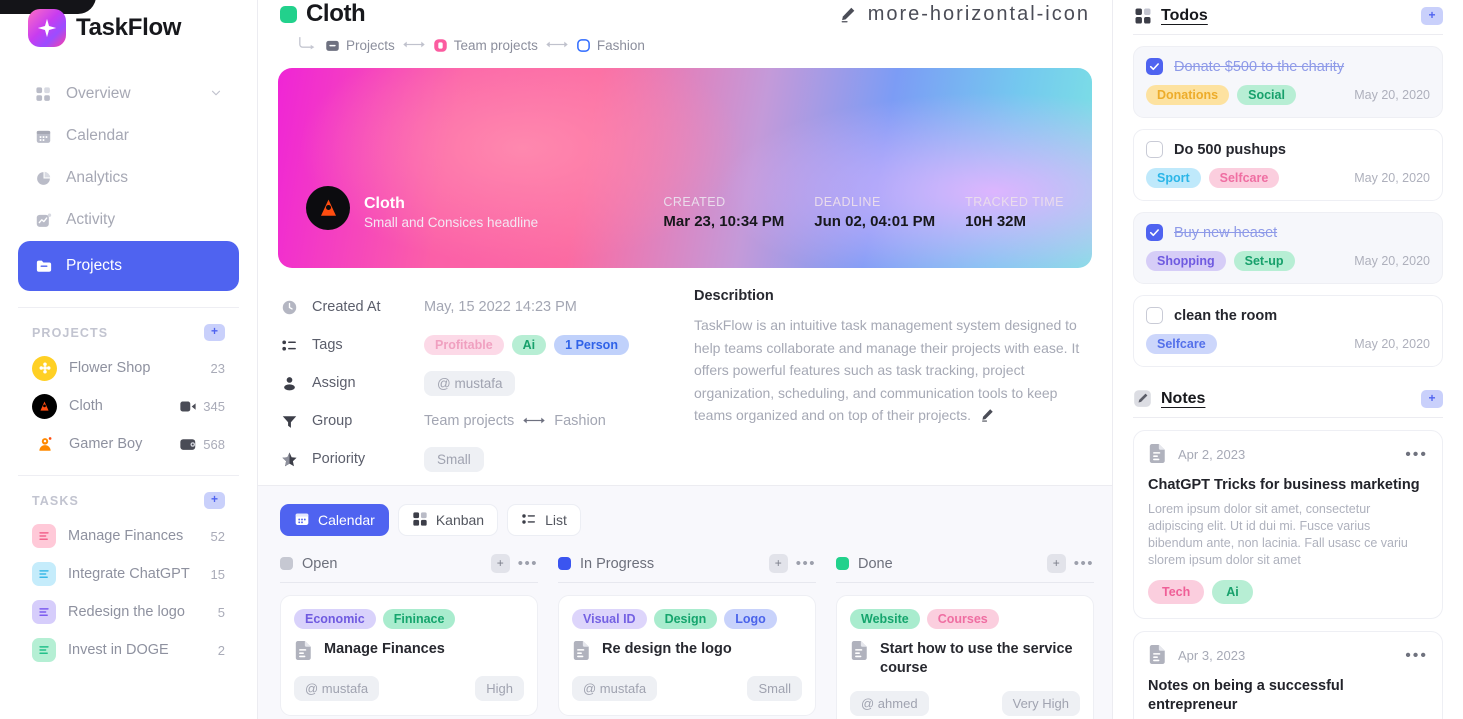 The height and width of the screenshot is (719, 1463). I want to click on card-tag: Economic, so click(335, 619).